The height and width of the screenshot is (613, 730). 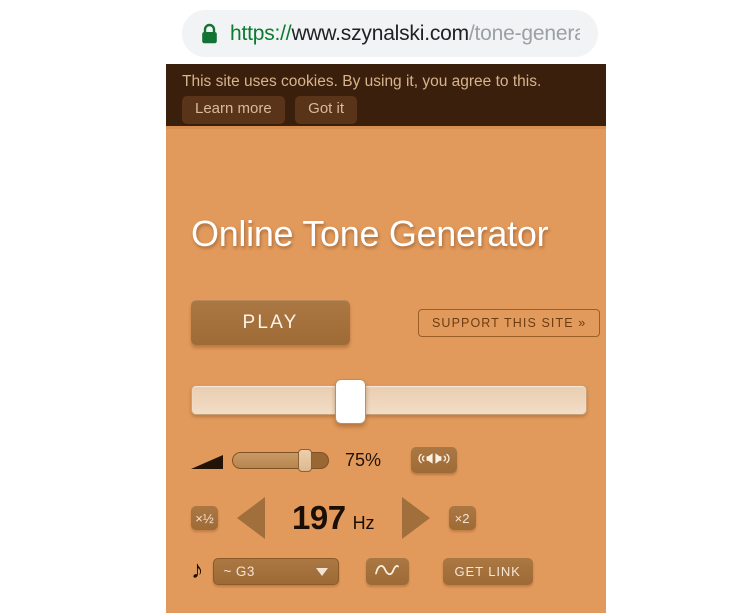 I want to click on url-host: www.szynalski.com, so click(x=380, y=33).